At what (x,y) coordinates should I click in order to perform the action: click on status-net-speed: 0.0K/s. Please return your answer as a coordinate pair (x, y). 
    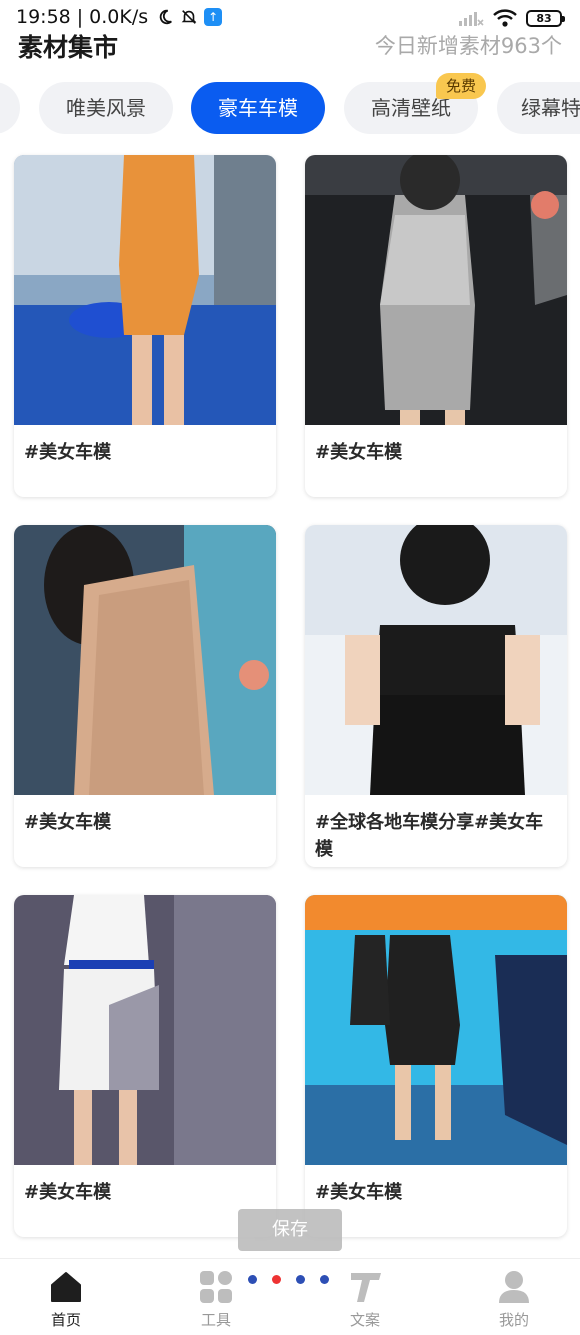
    Looking at the image, I should click on (119, 17).